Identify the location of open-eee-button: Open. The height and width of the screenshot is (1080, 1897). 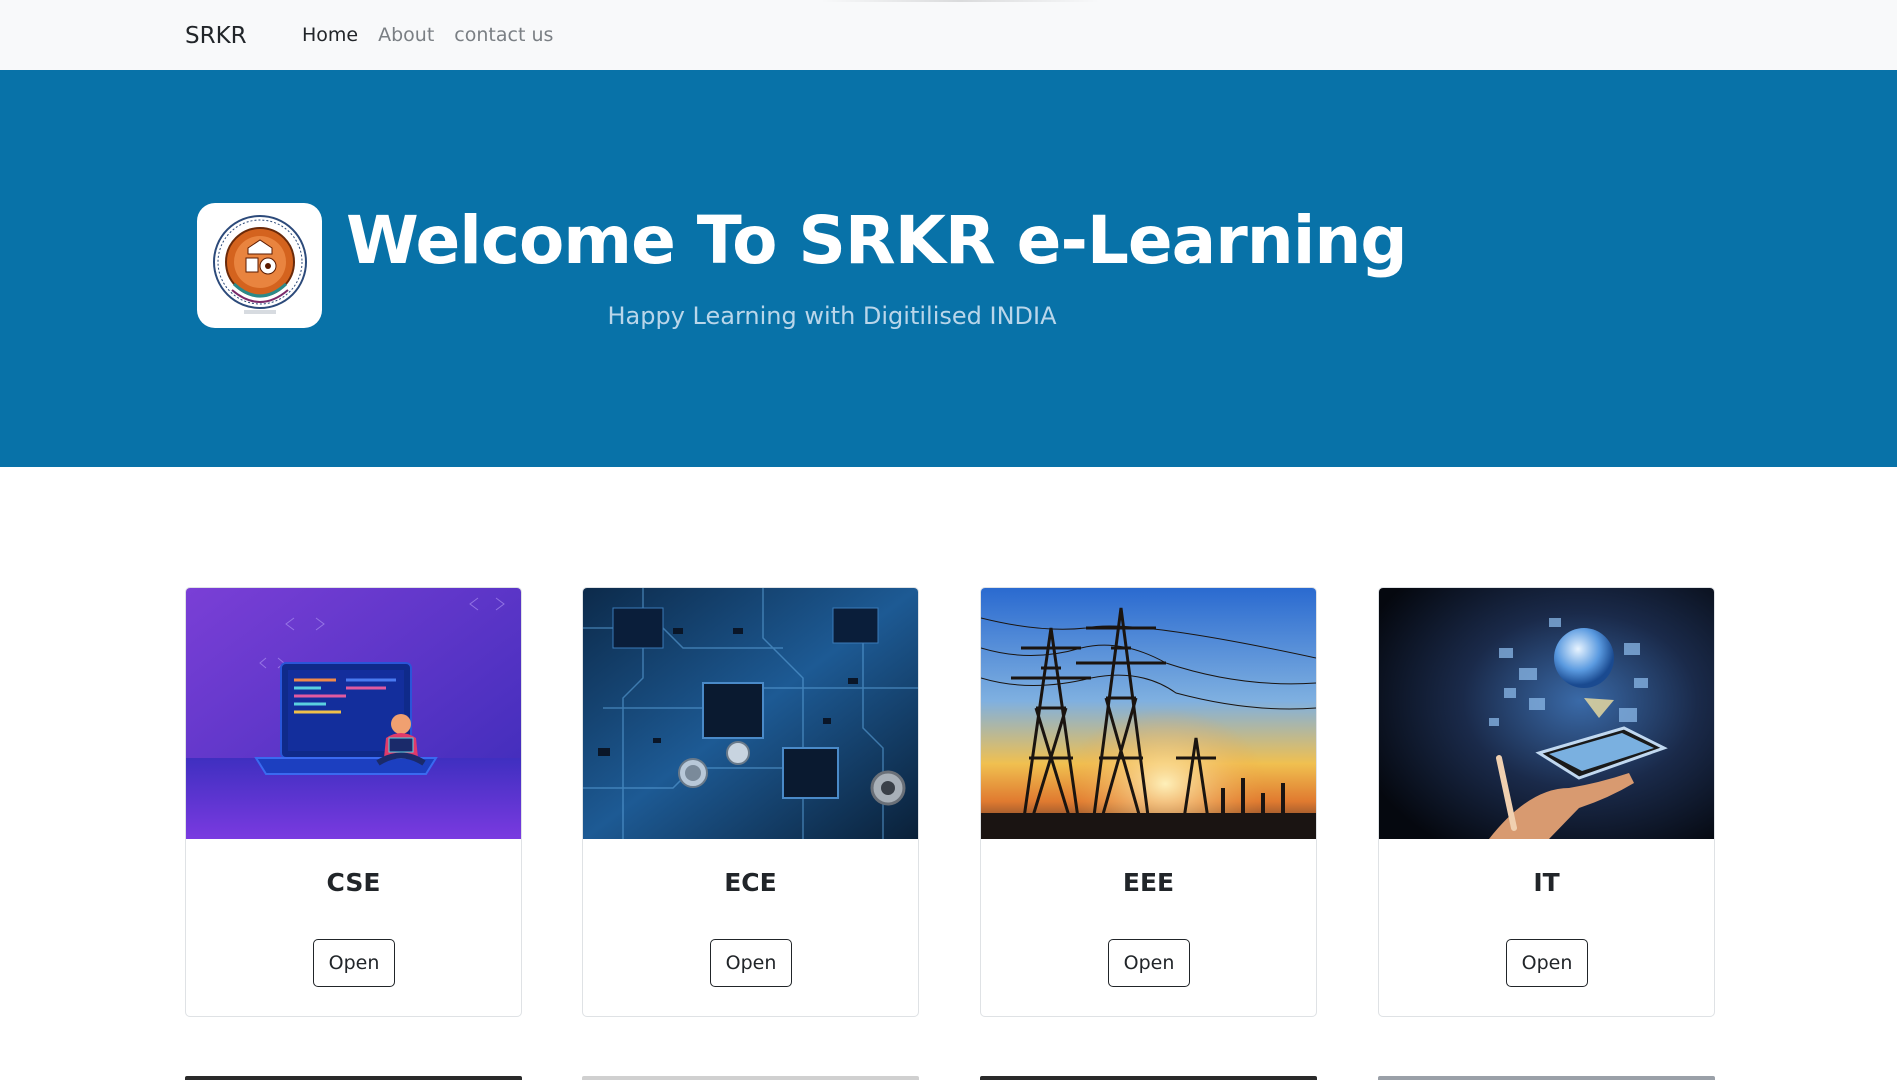
(1149, 963).